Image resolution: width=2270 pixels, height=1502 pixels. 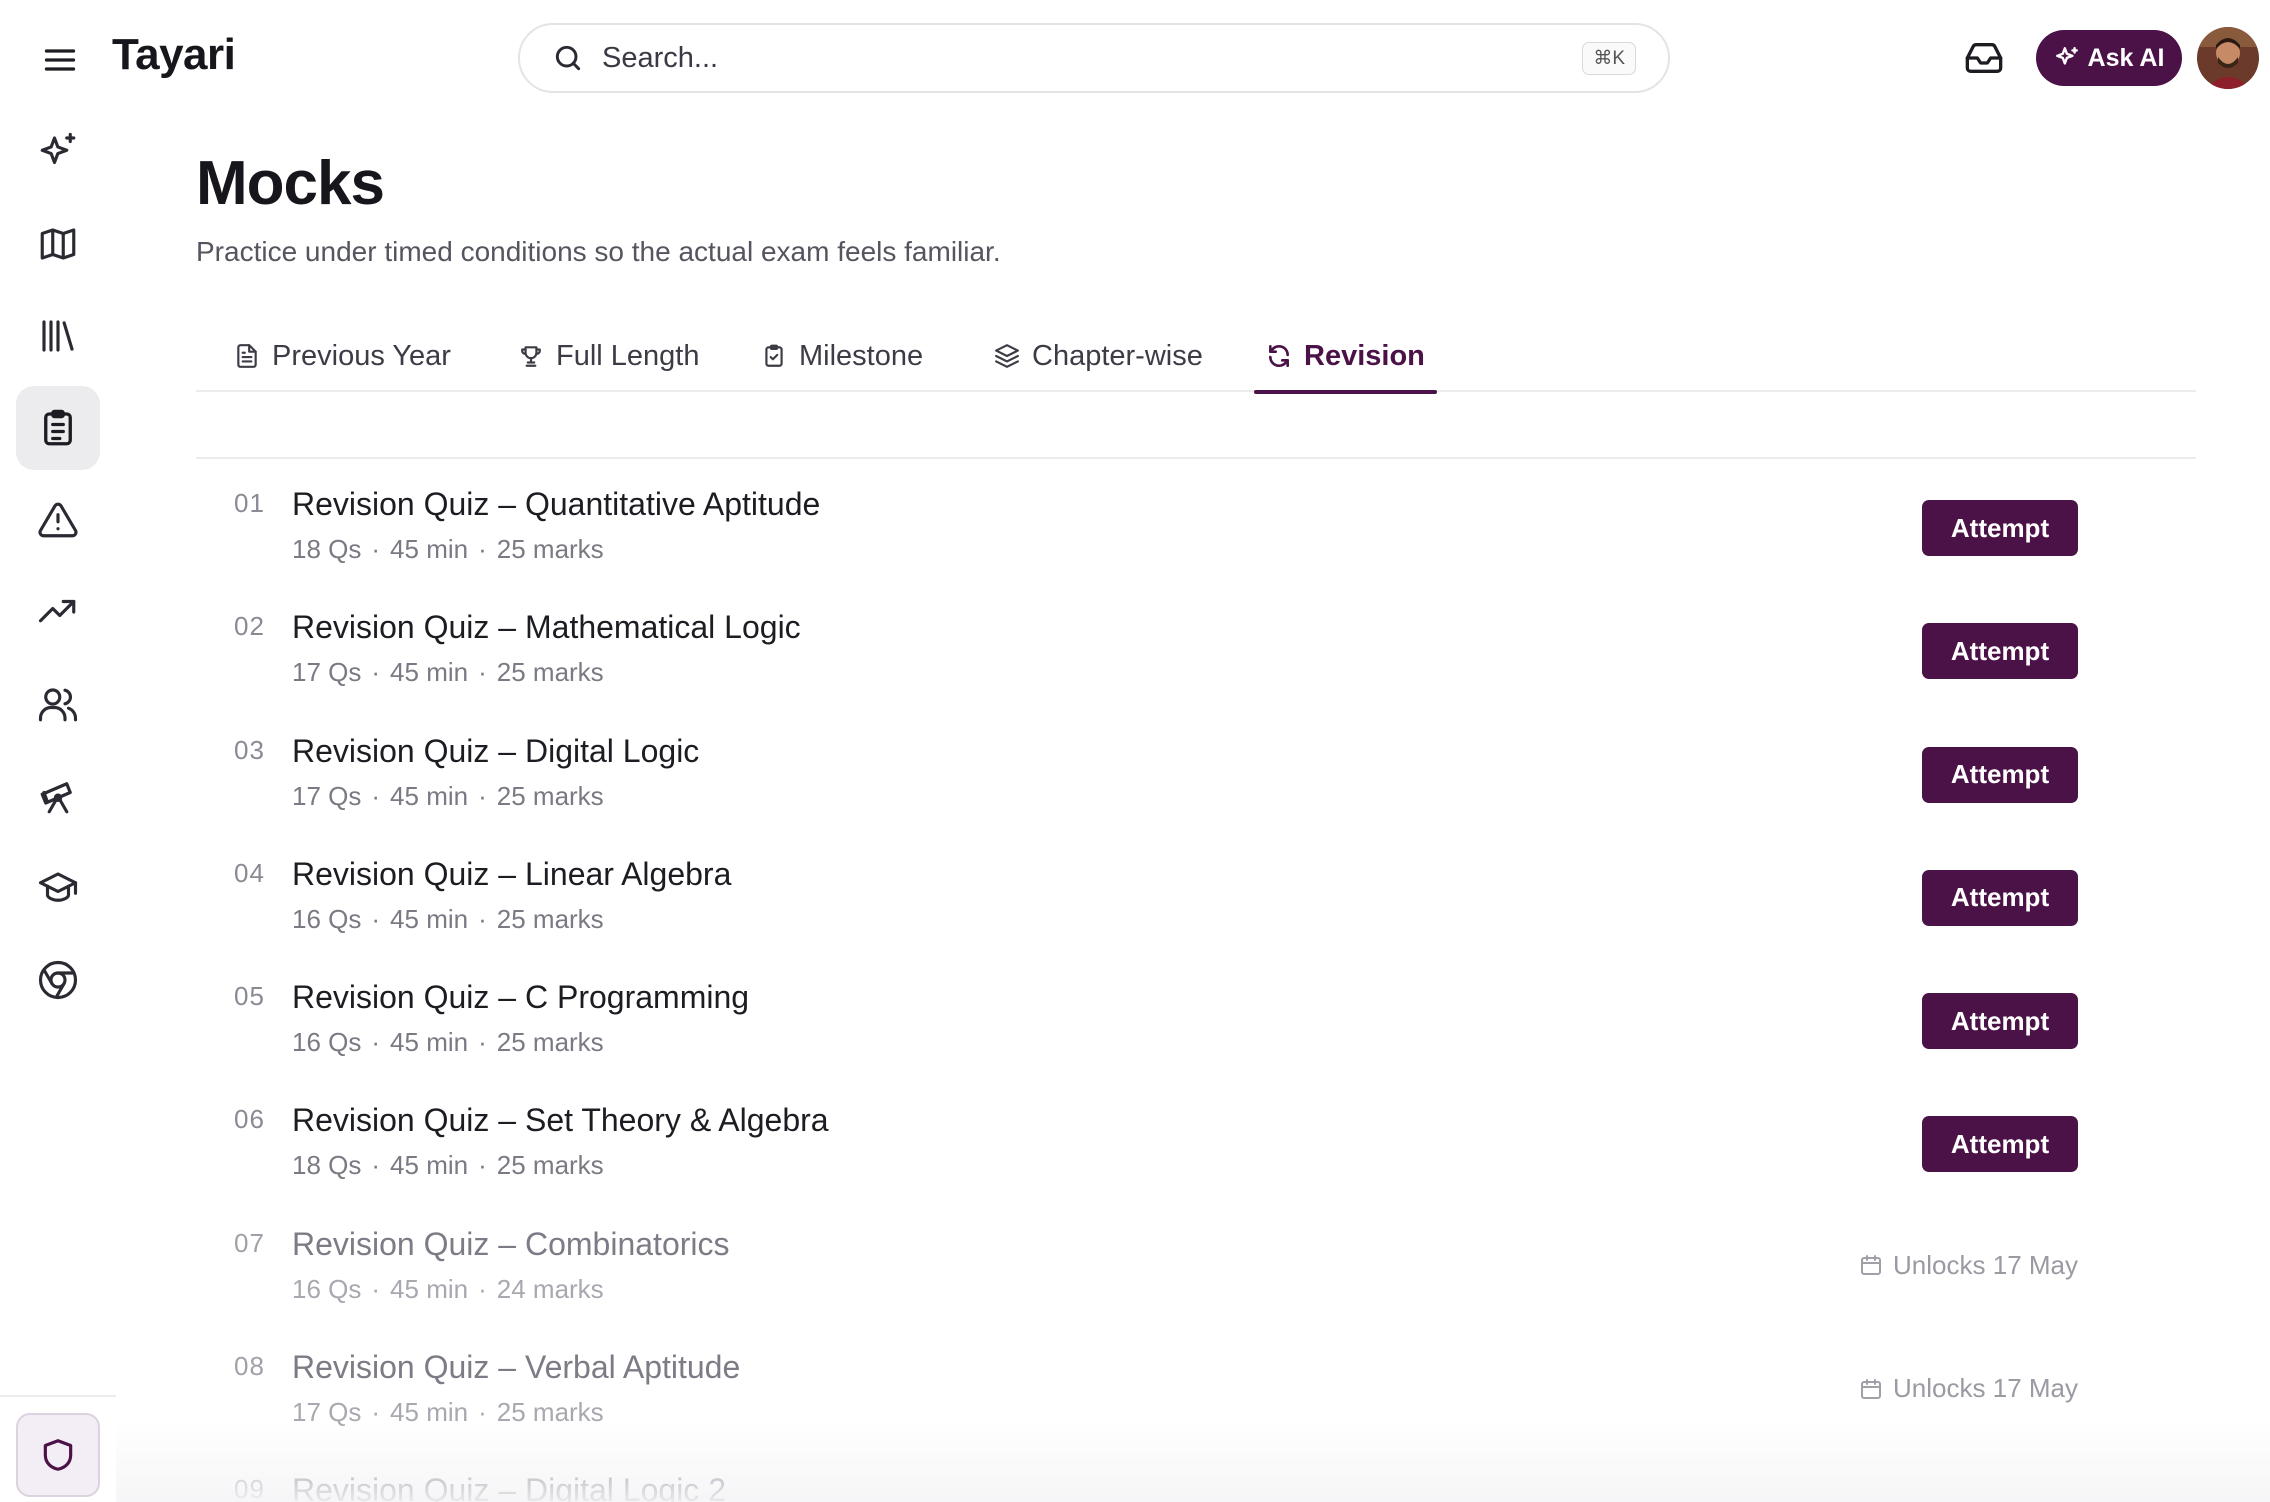 I want to click on quiz-meta: 16 Qs · 45 min · 25 marks, so click(x=448, y=1042).